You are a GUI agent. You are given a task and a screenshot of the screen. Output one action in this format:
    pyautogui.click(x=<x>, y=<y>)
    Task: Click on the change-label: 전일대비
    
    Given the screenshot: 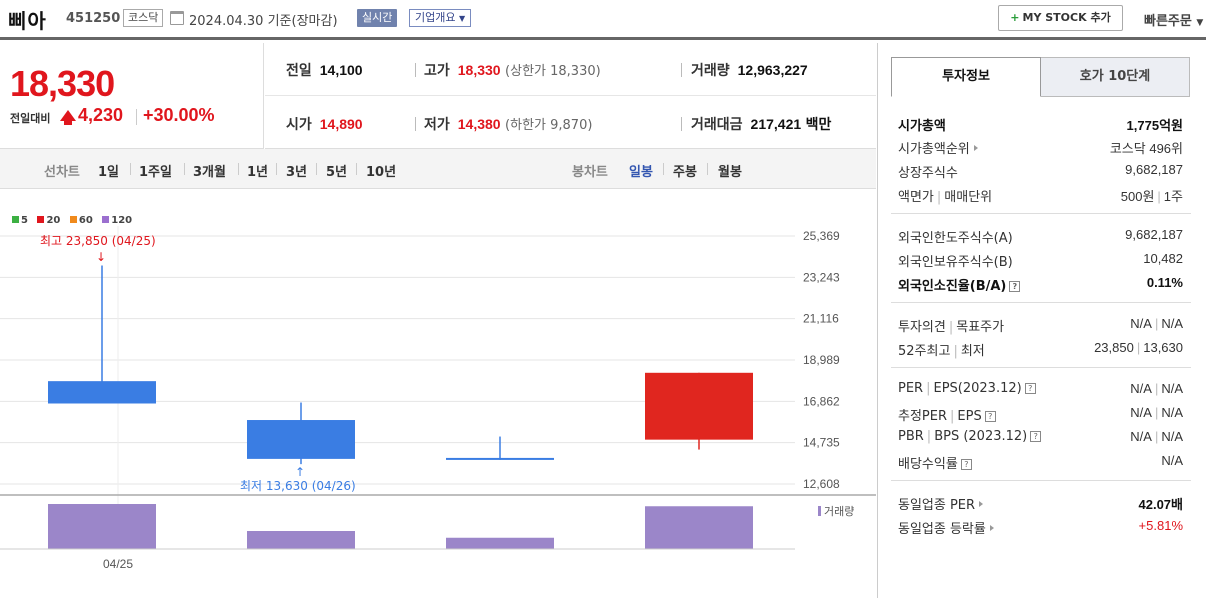 What is the action you would take?
    pyautogui.click(x=30, y=118)
    